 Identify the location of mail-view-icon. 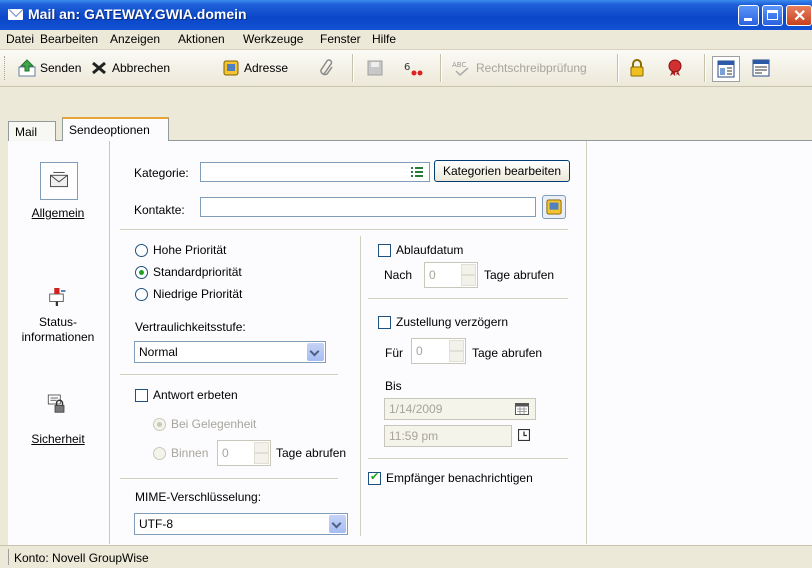
(726, 69).